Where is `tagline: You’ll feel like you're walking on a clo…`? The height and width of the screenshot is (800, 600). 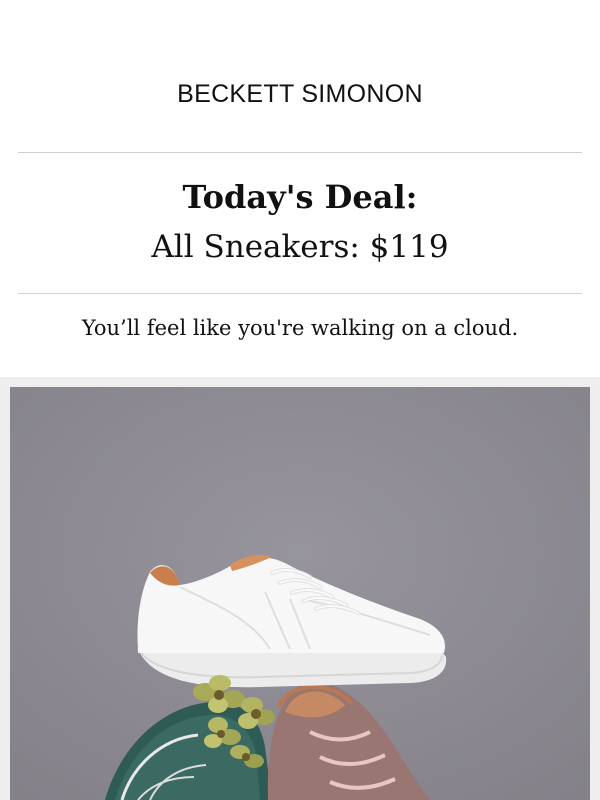 tagline: You’ll feel like you're walking on a clo… is located at coordinates (300, 328).